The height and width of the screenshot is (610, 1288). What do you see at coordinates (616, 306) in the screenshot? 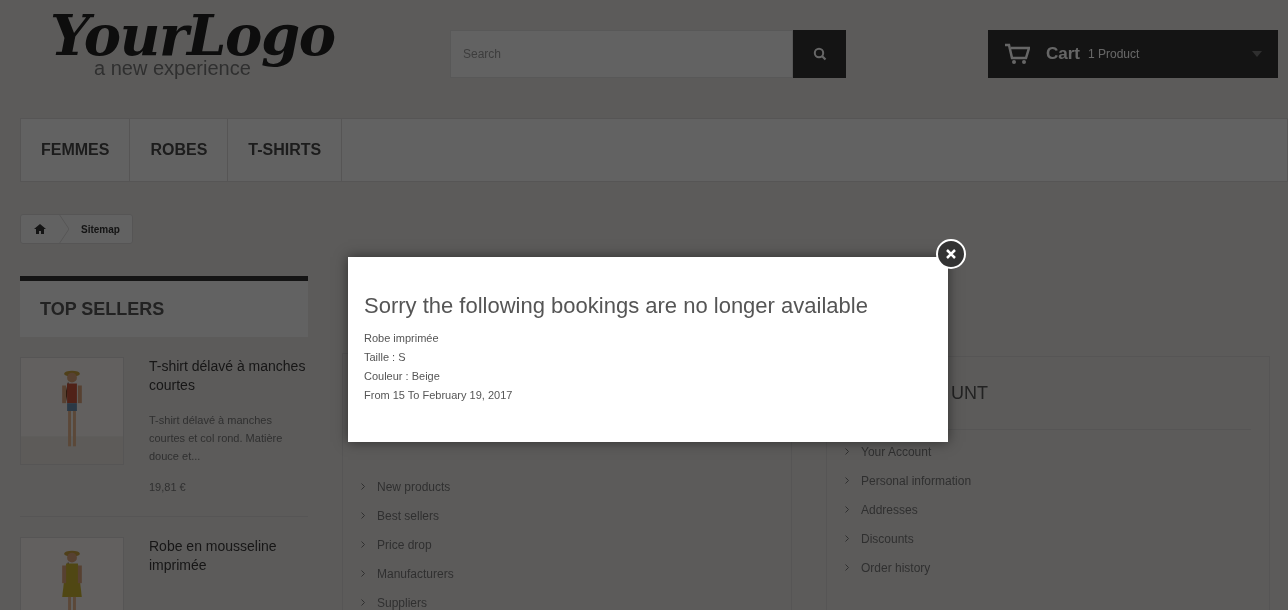
I see `dialog-title: Sorry the following bookings are no longer available` at bounding box center [616, 306].